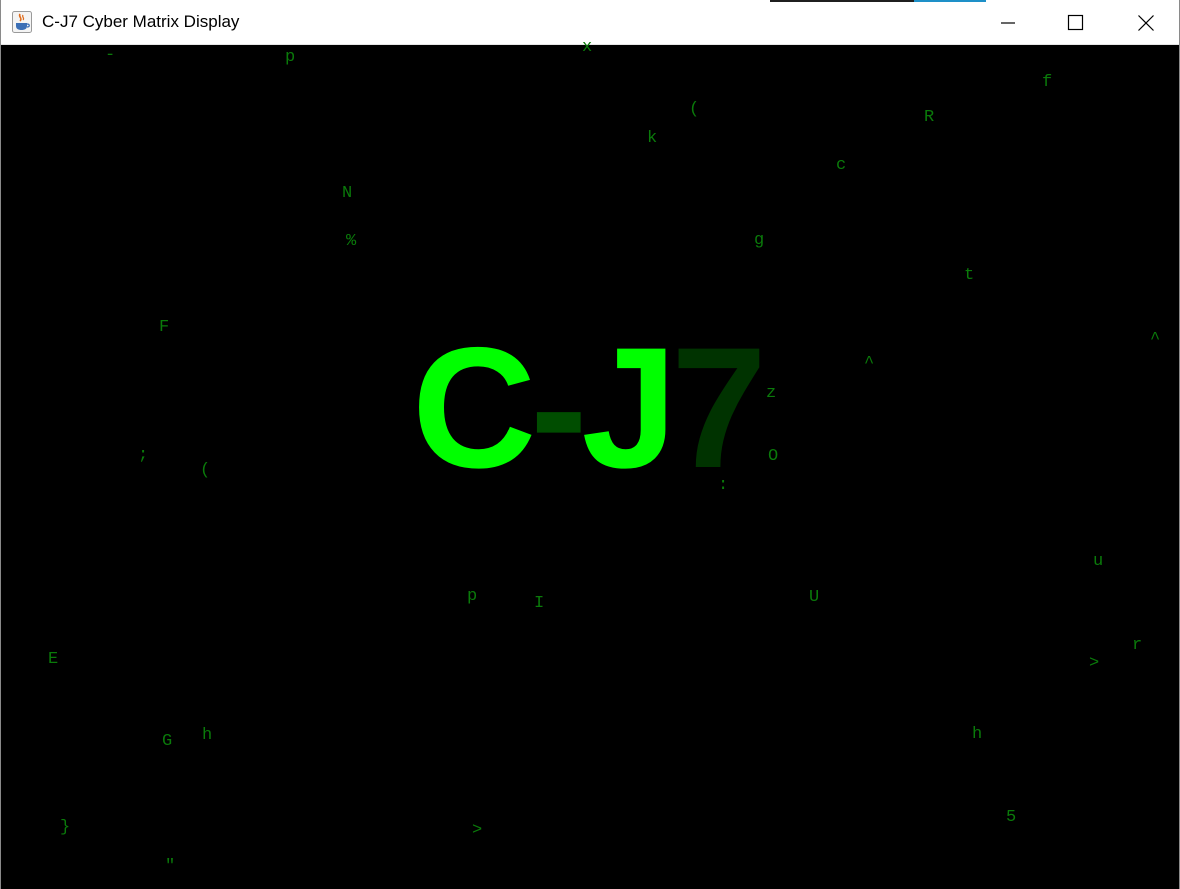  I want to click on matrix-rain-char: -, so click(110, 55).